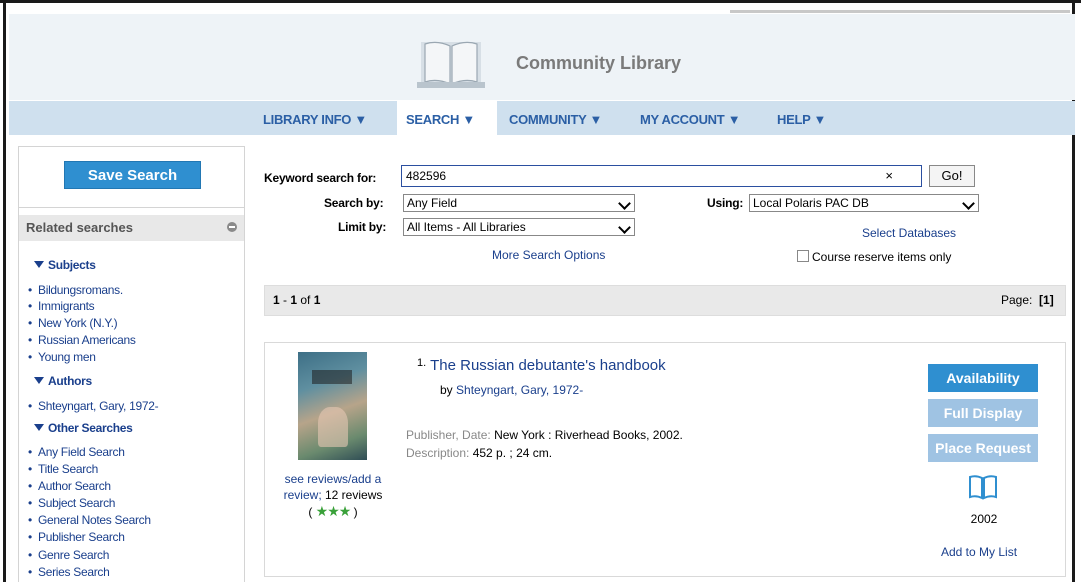 The width and height of the screenshot is (1081, 582). What do you see at coordinates (320, 178) in the screenshot?
I see `keyword-label: Keyword search for:` at bounding box center [320, 178].